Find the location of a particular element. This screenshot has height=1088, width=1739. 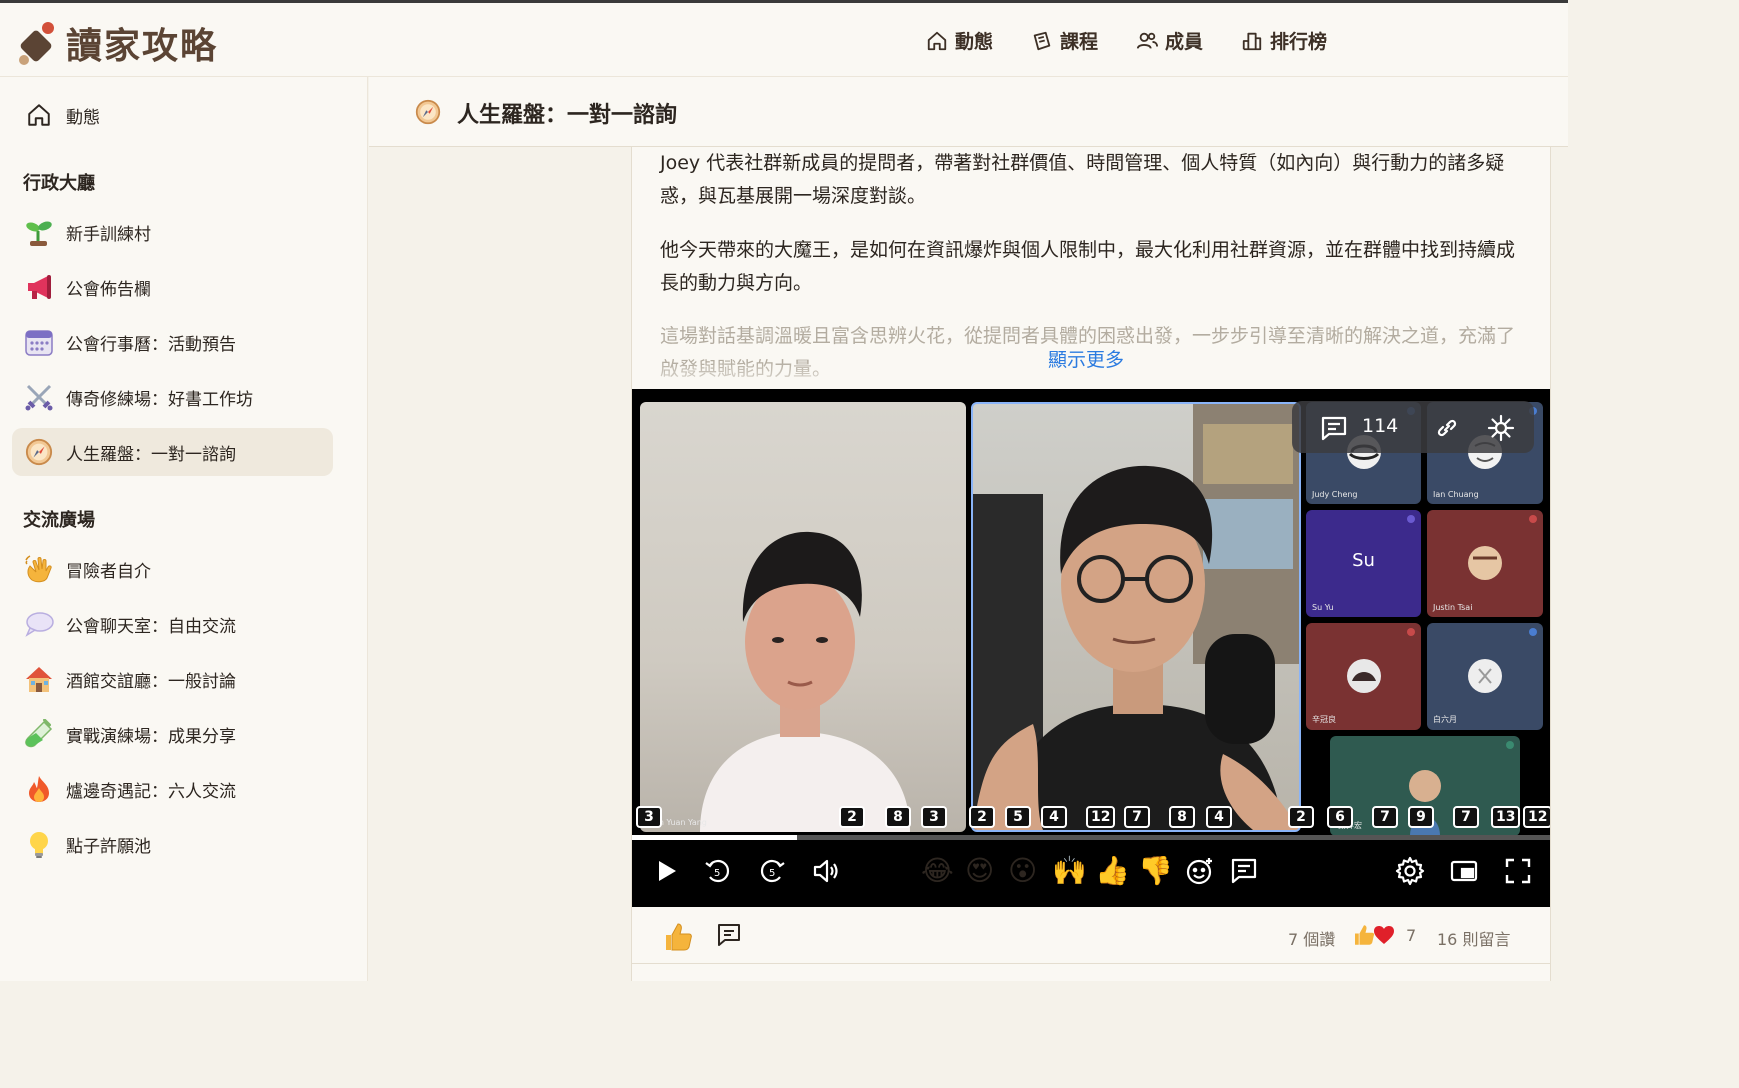

link-icon is located at coordinates (1447, 428).